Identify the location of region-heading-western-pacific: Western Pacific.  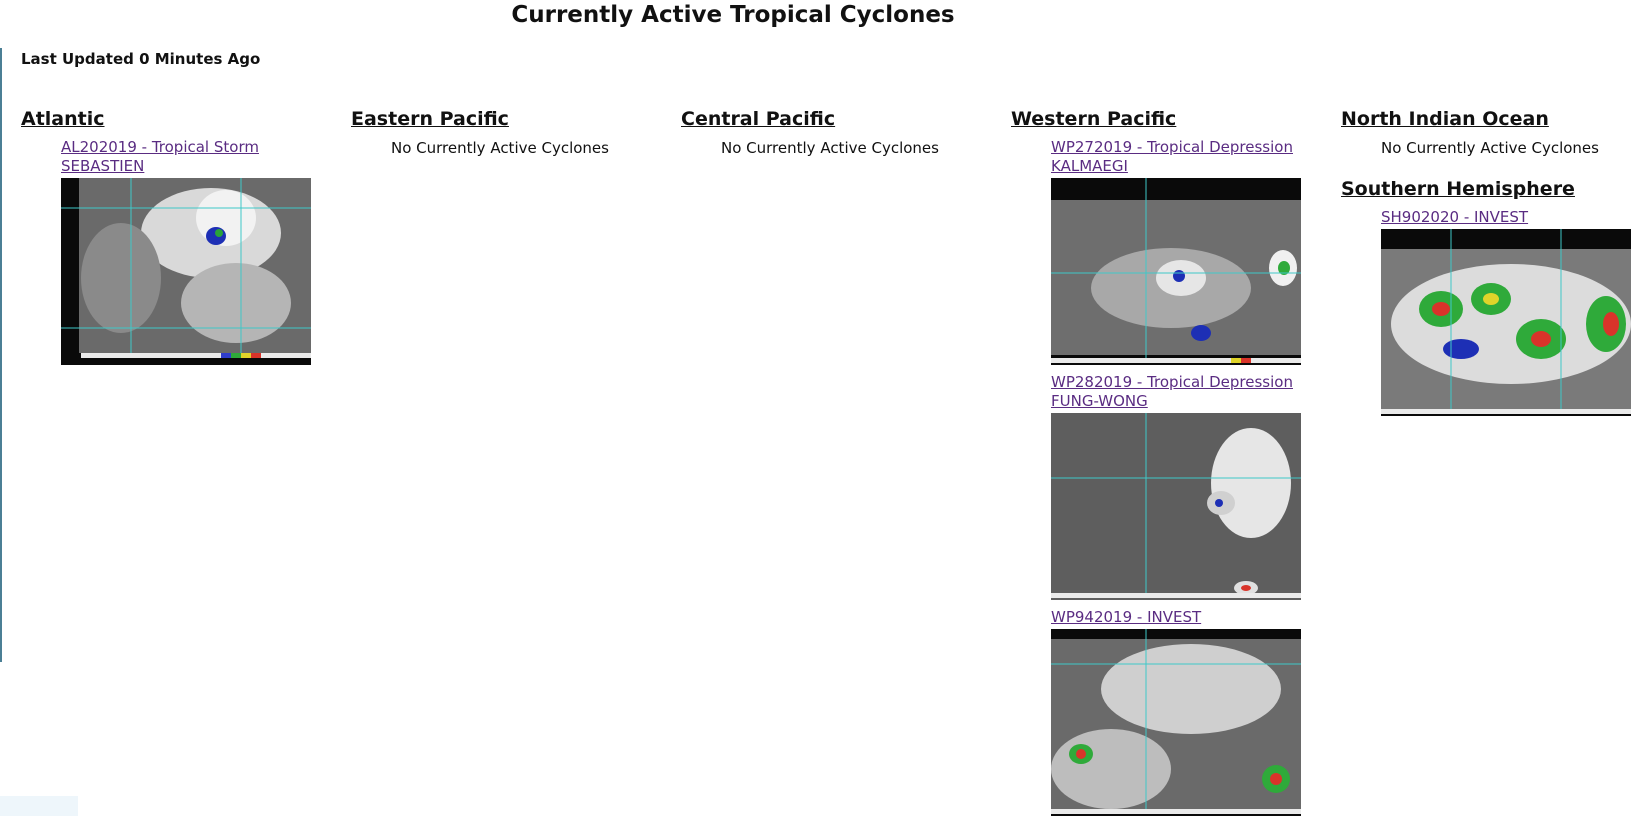
(1094, 119).